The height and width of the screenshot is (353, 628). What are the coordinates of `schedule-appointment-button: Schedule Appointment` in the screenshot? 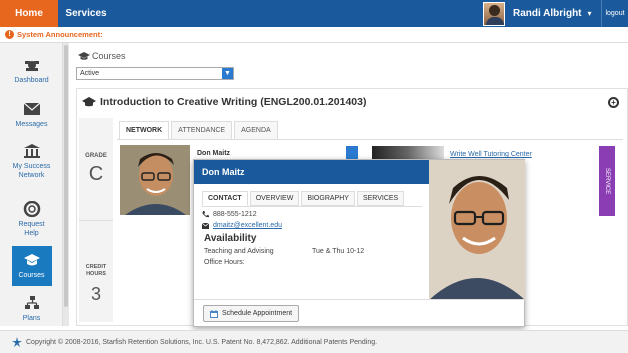 It's located at (251, 313).